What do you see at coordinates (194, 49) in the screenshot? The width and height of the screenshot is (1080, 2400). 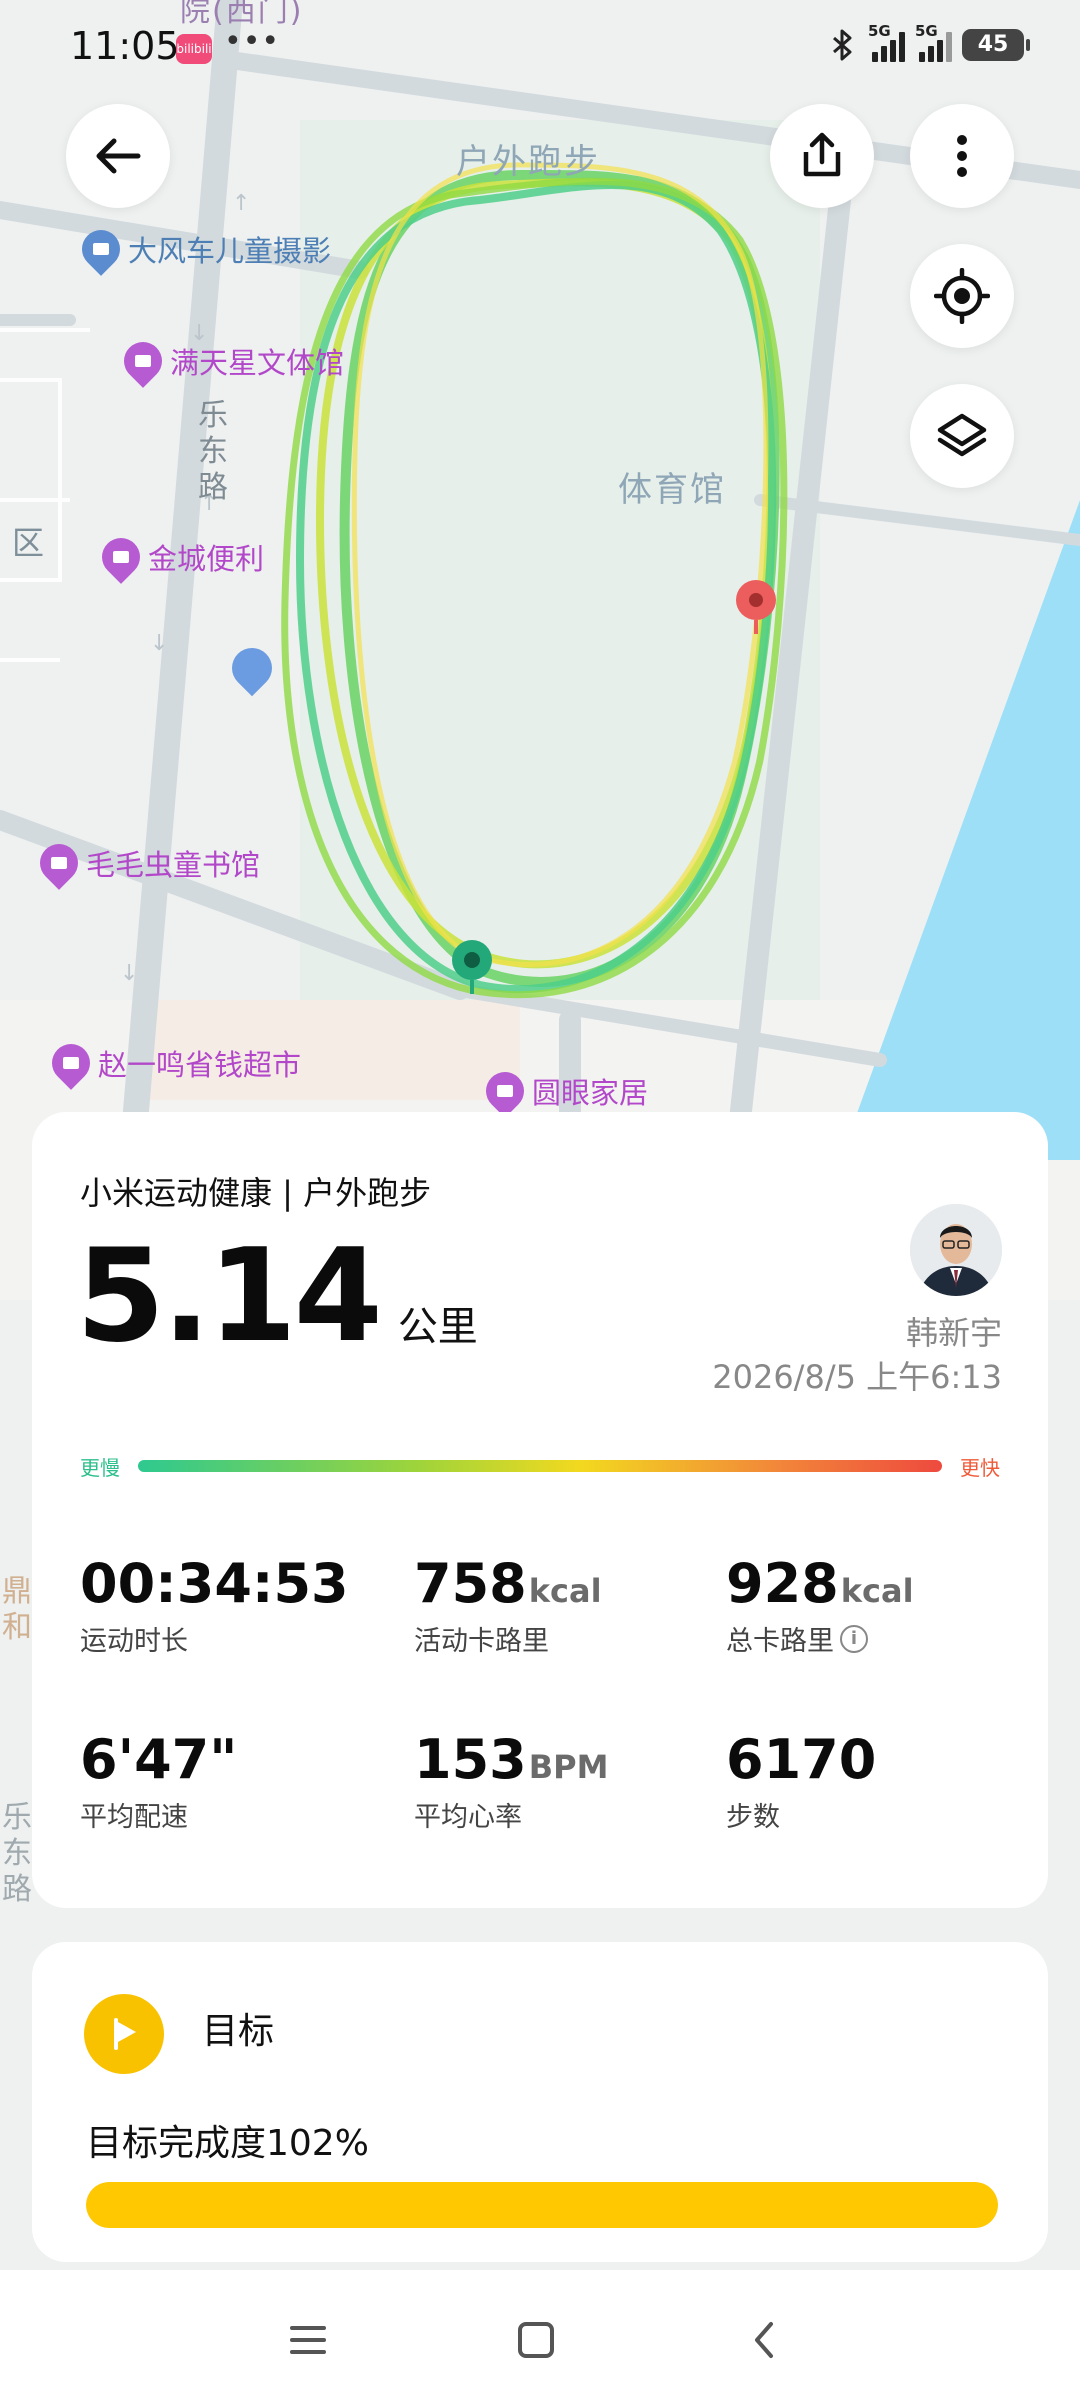 I see `bilibili-icon: bilibili` at bounding box center [194, 49].